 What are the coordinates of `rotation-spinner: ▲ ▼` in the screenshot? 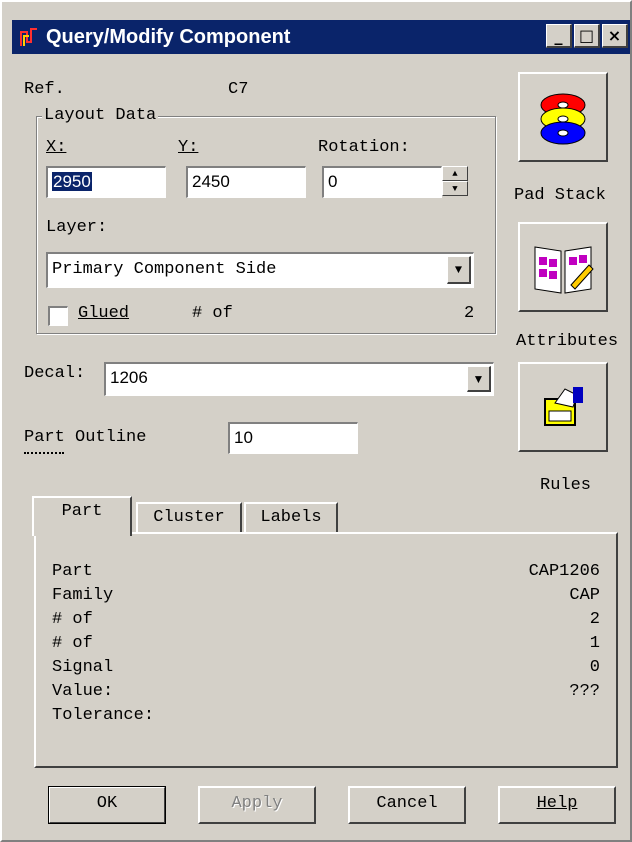 It's located at (455, 182).